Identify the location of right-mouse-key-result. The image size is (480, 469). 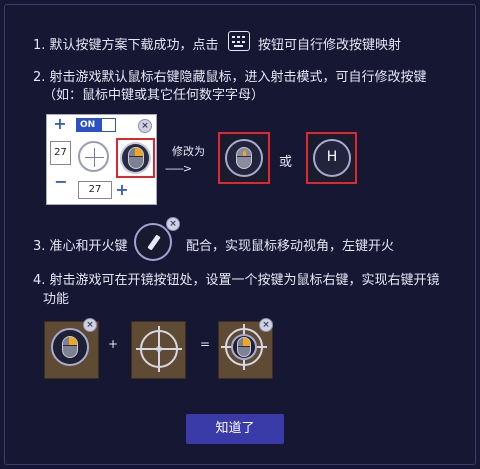
(244, 347).